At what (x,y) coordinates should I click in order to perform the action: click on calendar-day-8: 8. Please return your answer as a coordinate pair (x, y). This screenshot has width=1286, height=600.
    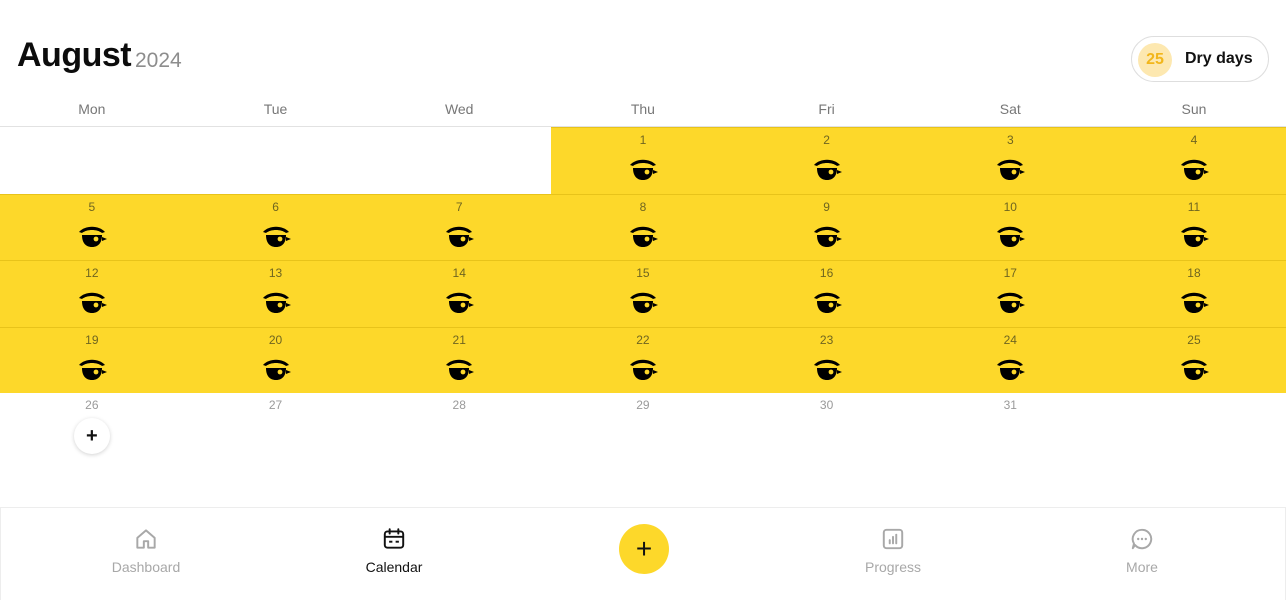
    Looking at the image, I should click on (643, 226).